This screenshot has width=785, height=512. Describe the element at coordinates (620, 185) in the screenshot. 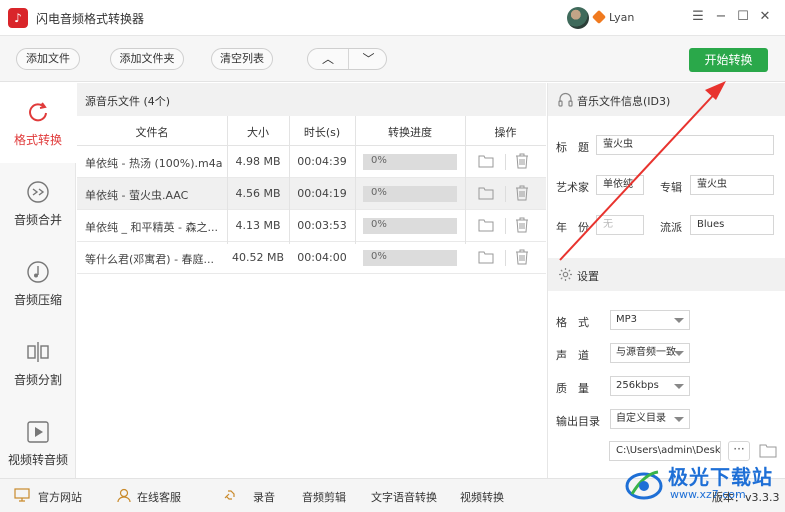

I see `artist-field: 单依纯` at that location.